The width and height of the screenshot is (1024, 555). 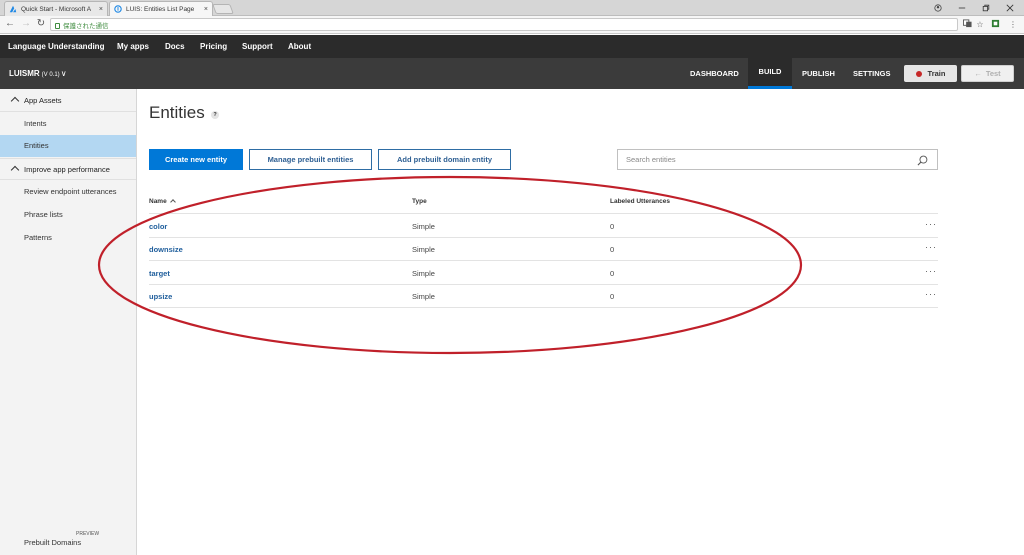 I want to click on profile-icon, so click(x=938, y=8).